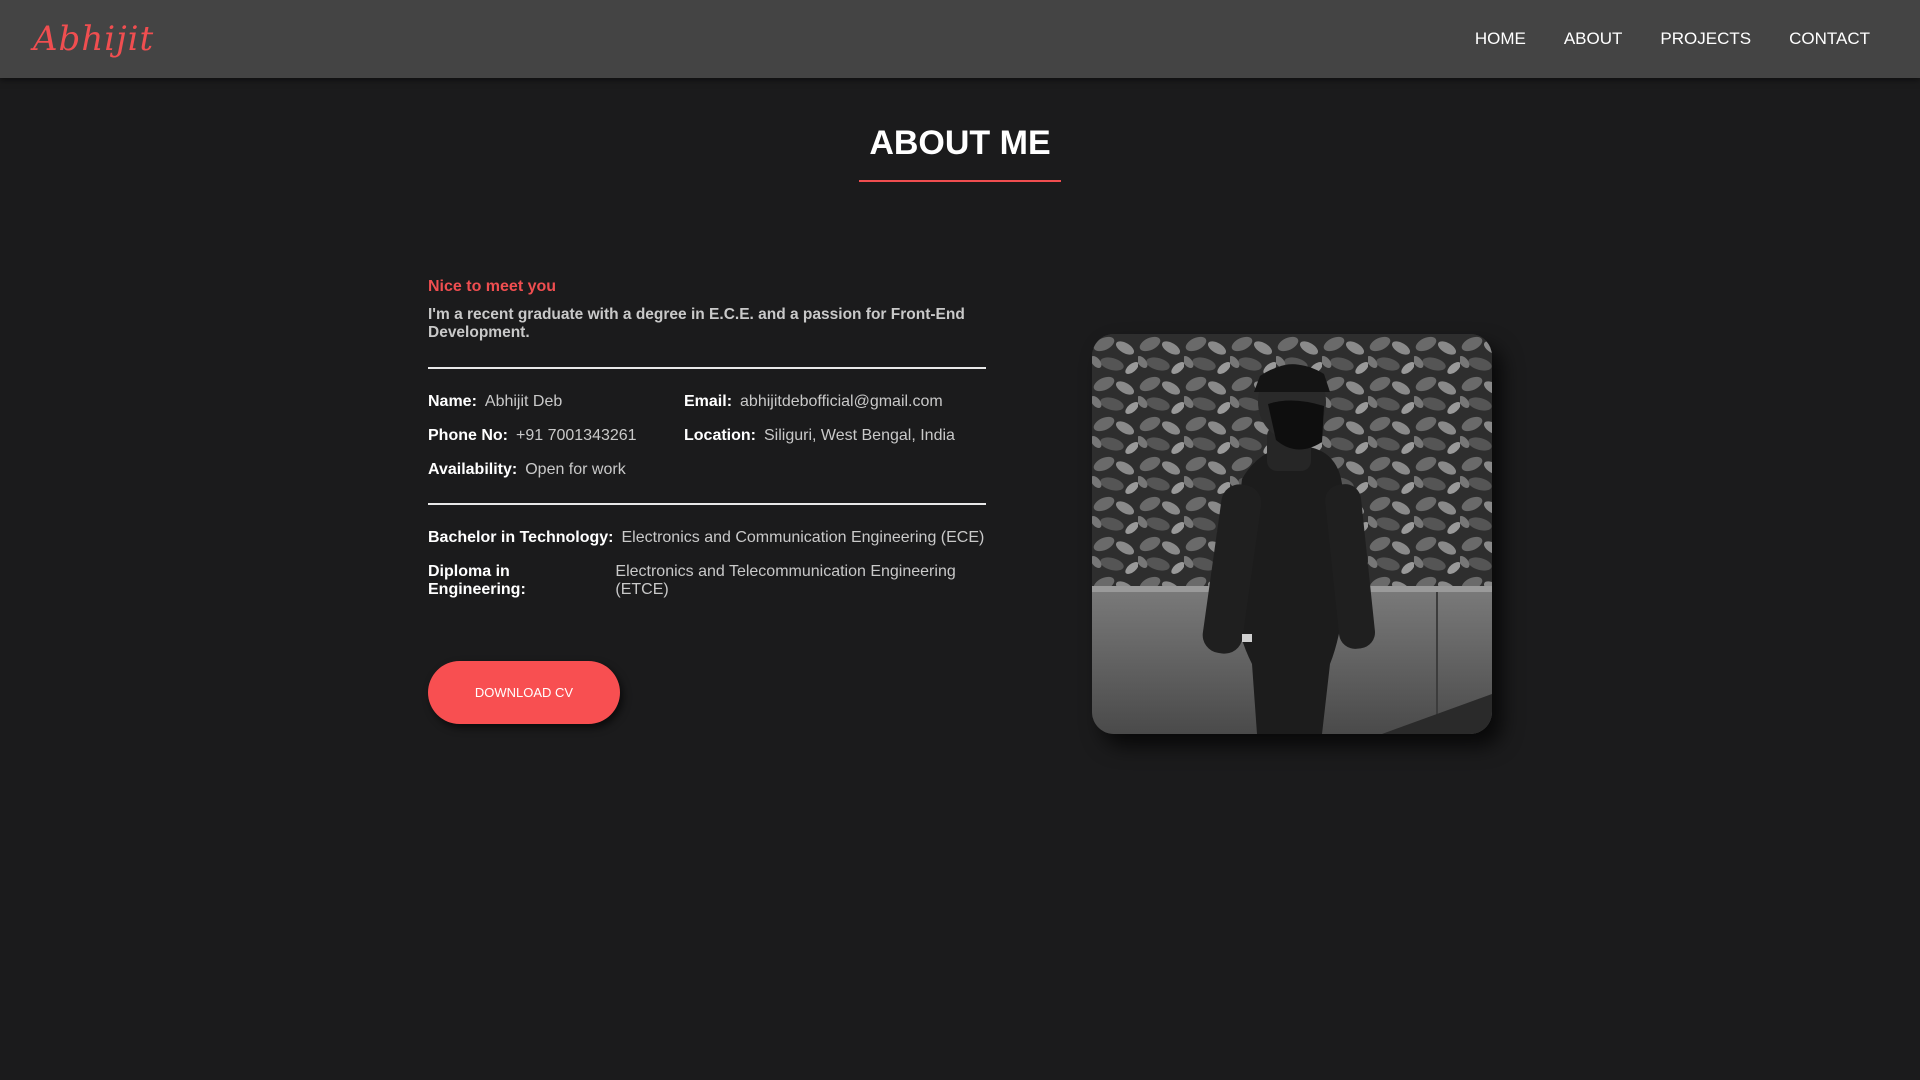  I want to click on logo: Abhijit, so click(93, 39).